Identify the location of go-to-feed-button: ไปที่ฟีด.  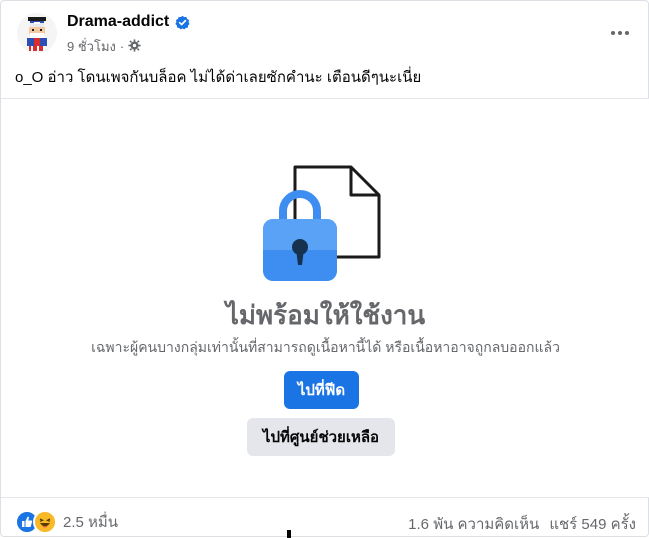
(321, 390).